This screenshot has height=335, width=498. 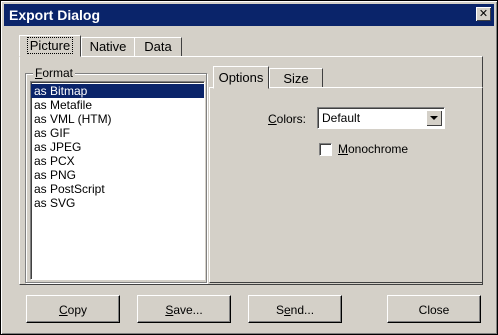 I want to click on tab-native: Native, so click(x=108, y=46).